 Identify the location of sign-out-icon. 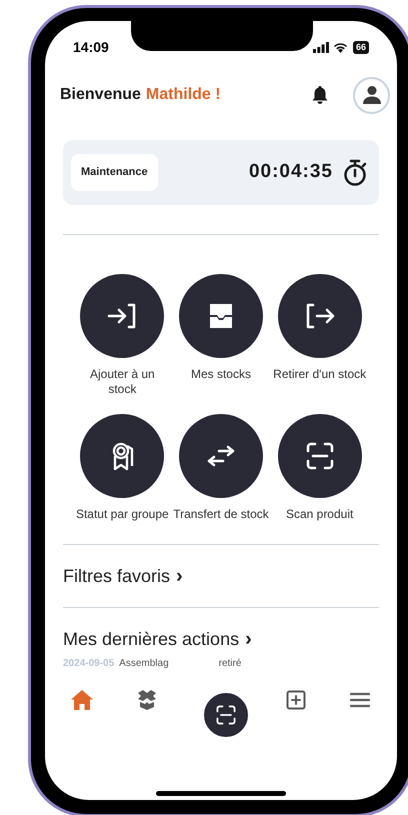
(319, 316).